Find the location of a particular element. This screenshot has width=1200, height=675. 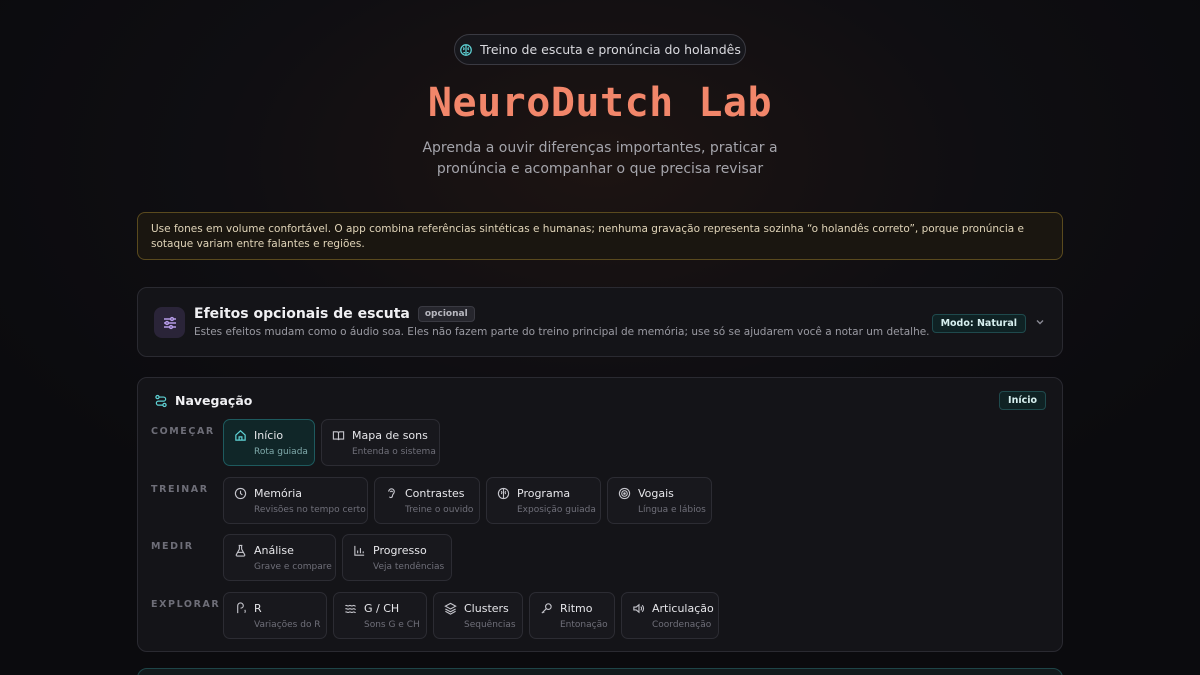

current-section-badge: Início is located at coordinates (1022, 400).